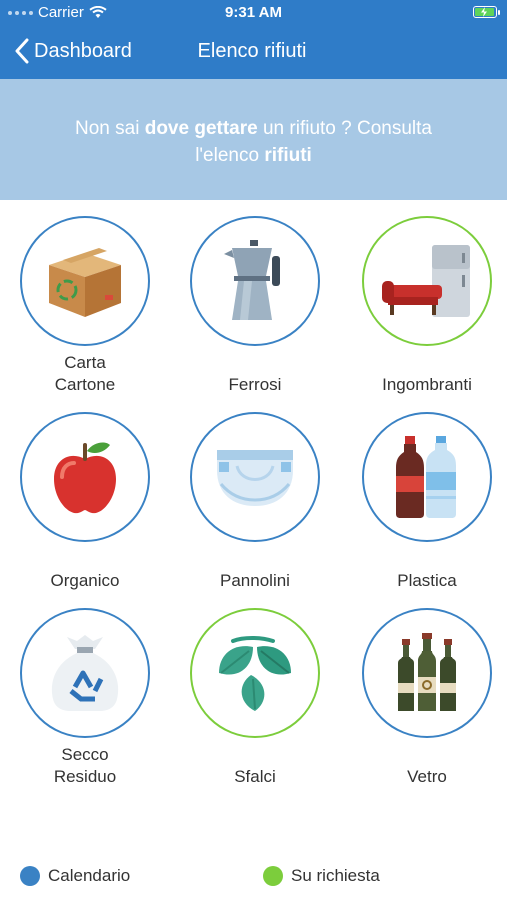  I want to click on category-organico: Organico, so click(85, 493).